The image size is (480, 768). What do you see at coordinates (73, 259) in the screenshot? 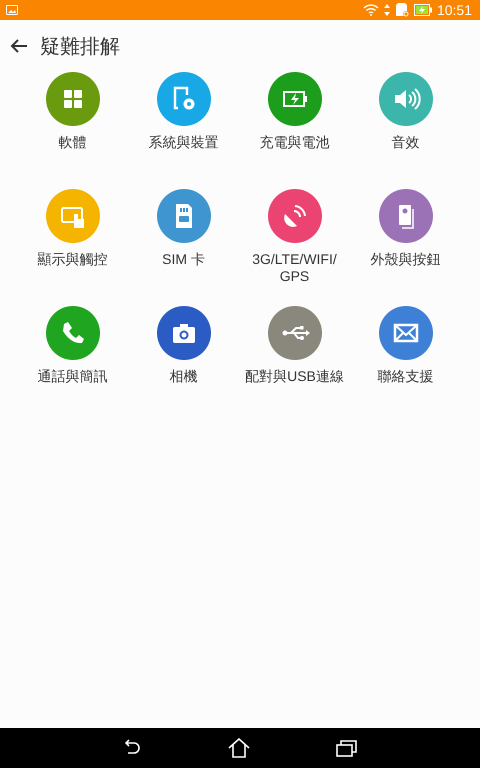
I see `category-label: 顯示與觸控` at bounding box center [73, 259].